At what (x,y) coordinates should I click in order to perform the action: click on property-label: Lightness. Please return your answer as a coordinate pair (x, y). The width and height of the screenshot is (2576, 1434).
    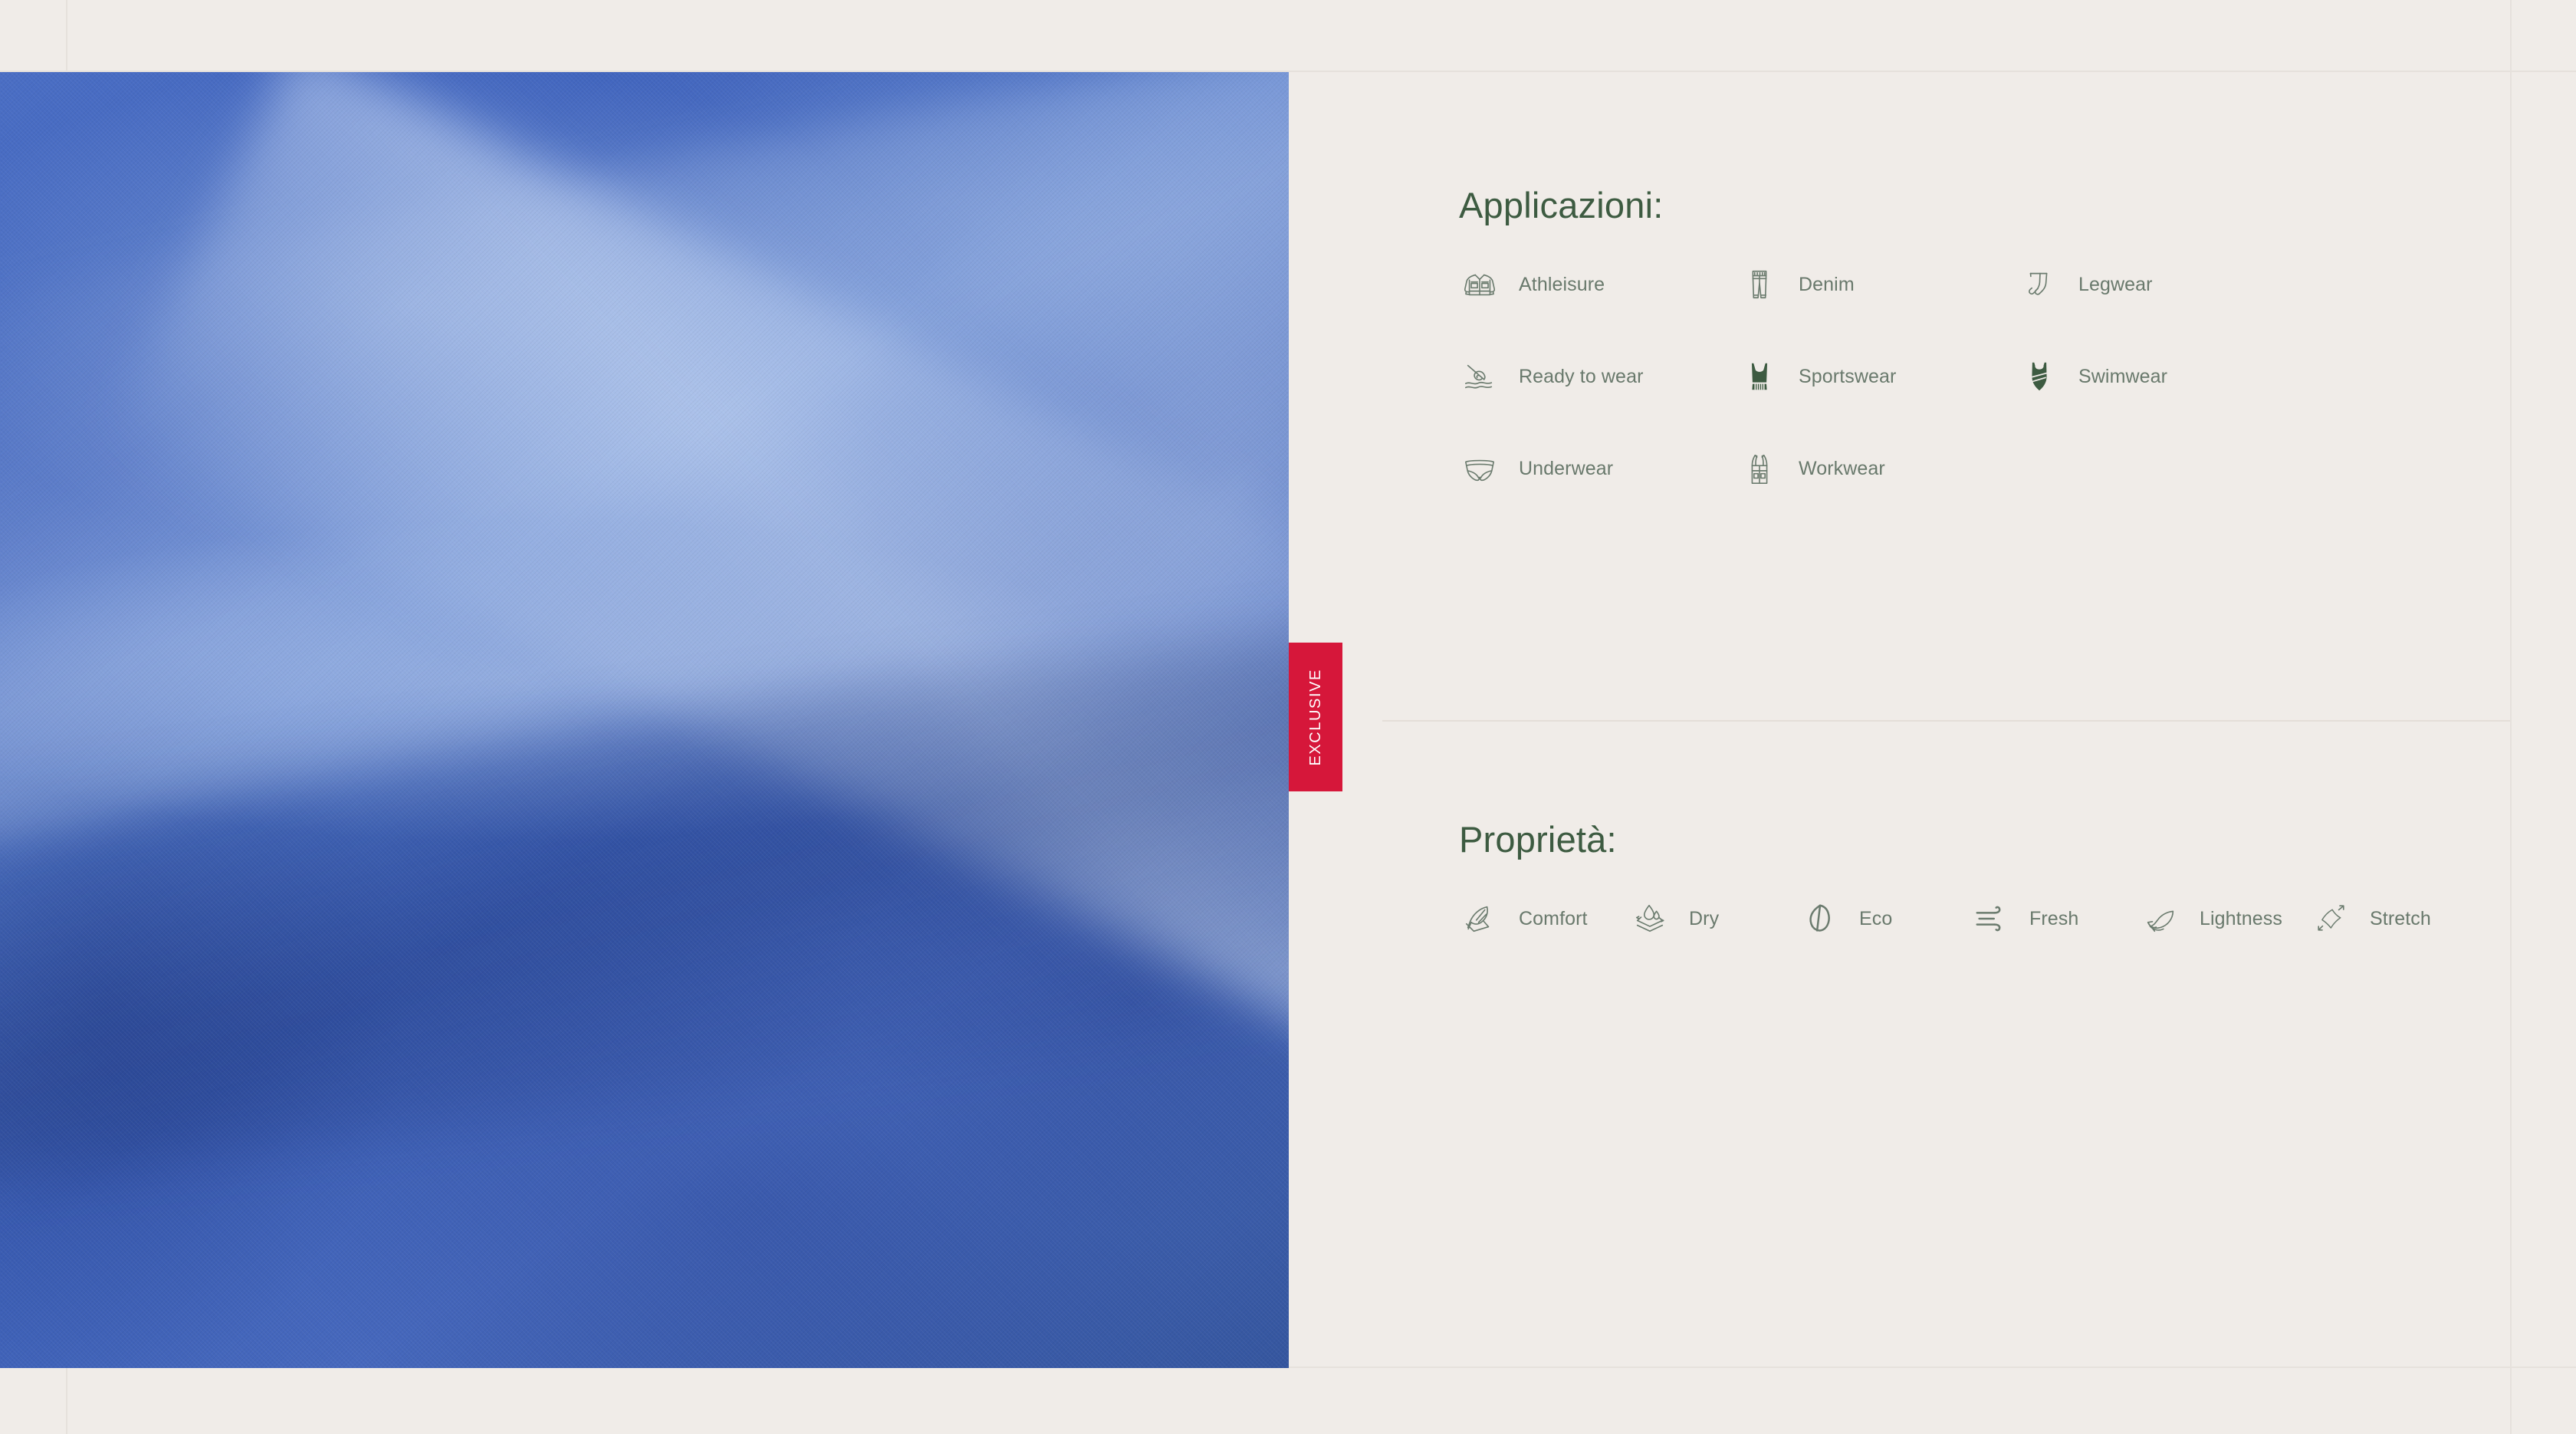
    Looking at the image, I should click on (2241, 918).